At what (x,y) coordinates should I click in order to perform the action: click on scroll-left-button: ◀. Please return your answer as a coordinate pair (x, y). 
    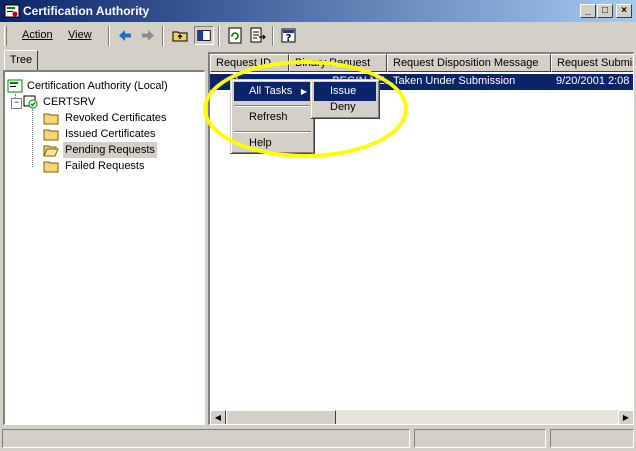
    Looking at the image, I should click on (218, 417).